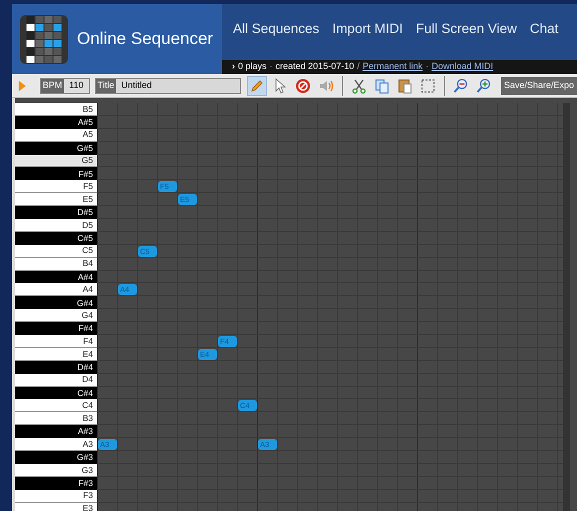 This screenshot has height=511, width=577. What do you see at coordinates (56, 122) in the screenshot?
I see `sharp-piano-key: A#5` at bounding box center [56, 122].